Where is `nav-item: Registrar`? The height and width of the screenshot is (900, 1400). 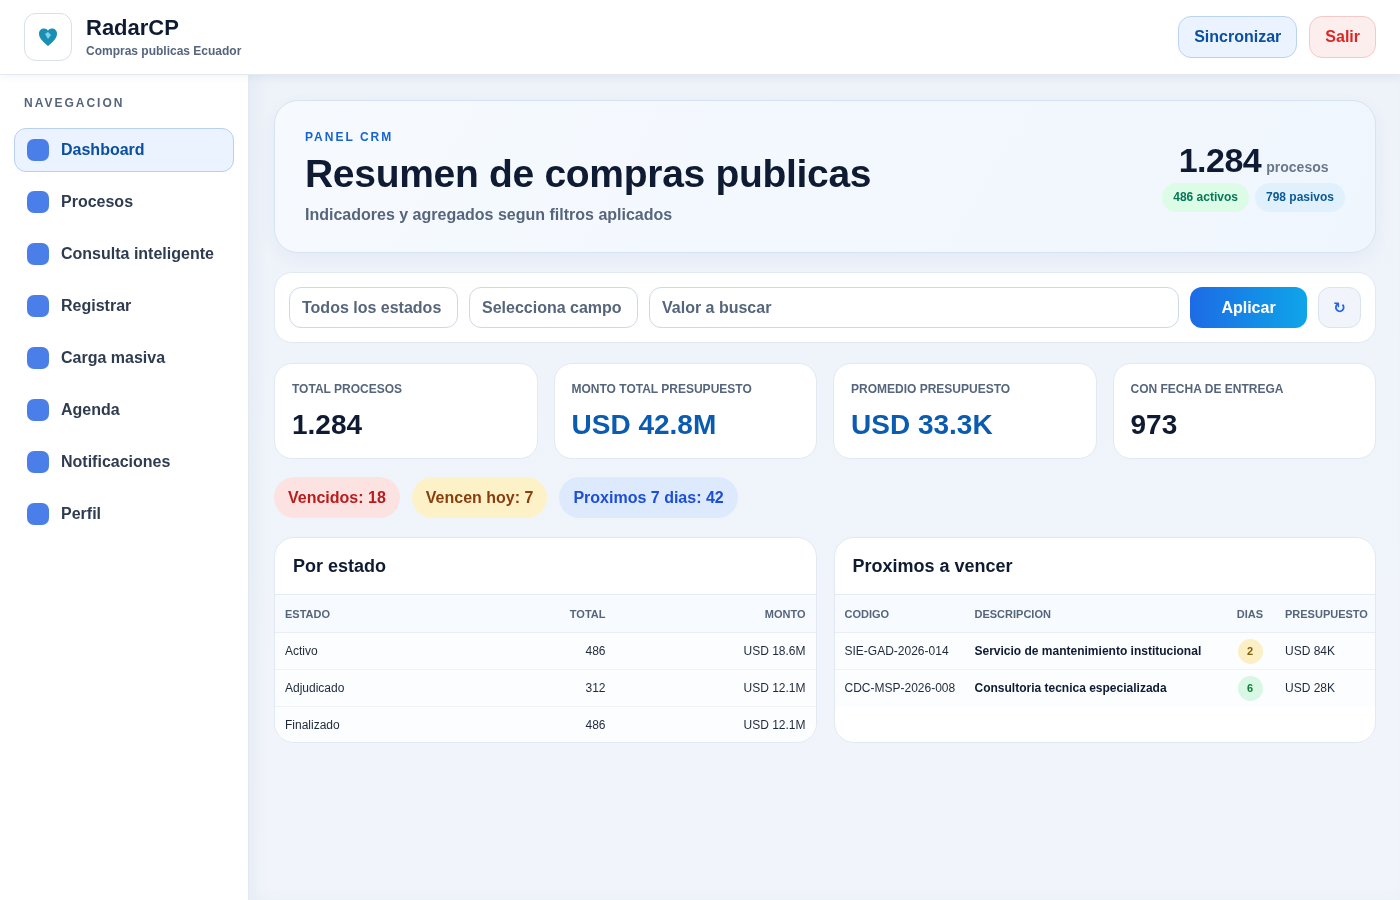
nav-item: Registrar is located at coordinates (124, 306).